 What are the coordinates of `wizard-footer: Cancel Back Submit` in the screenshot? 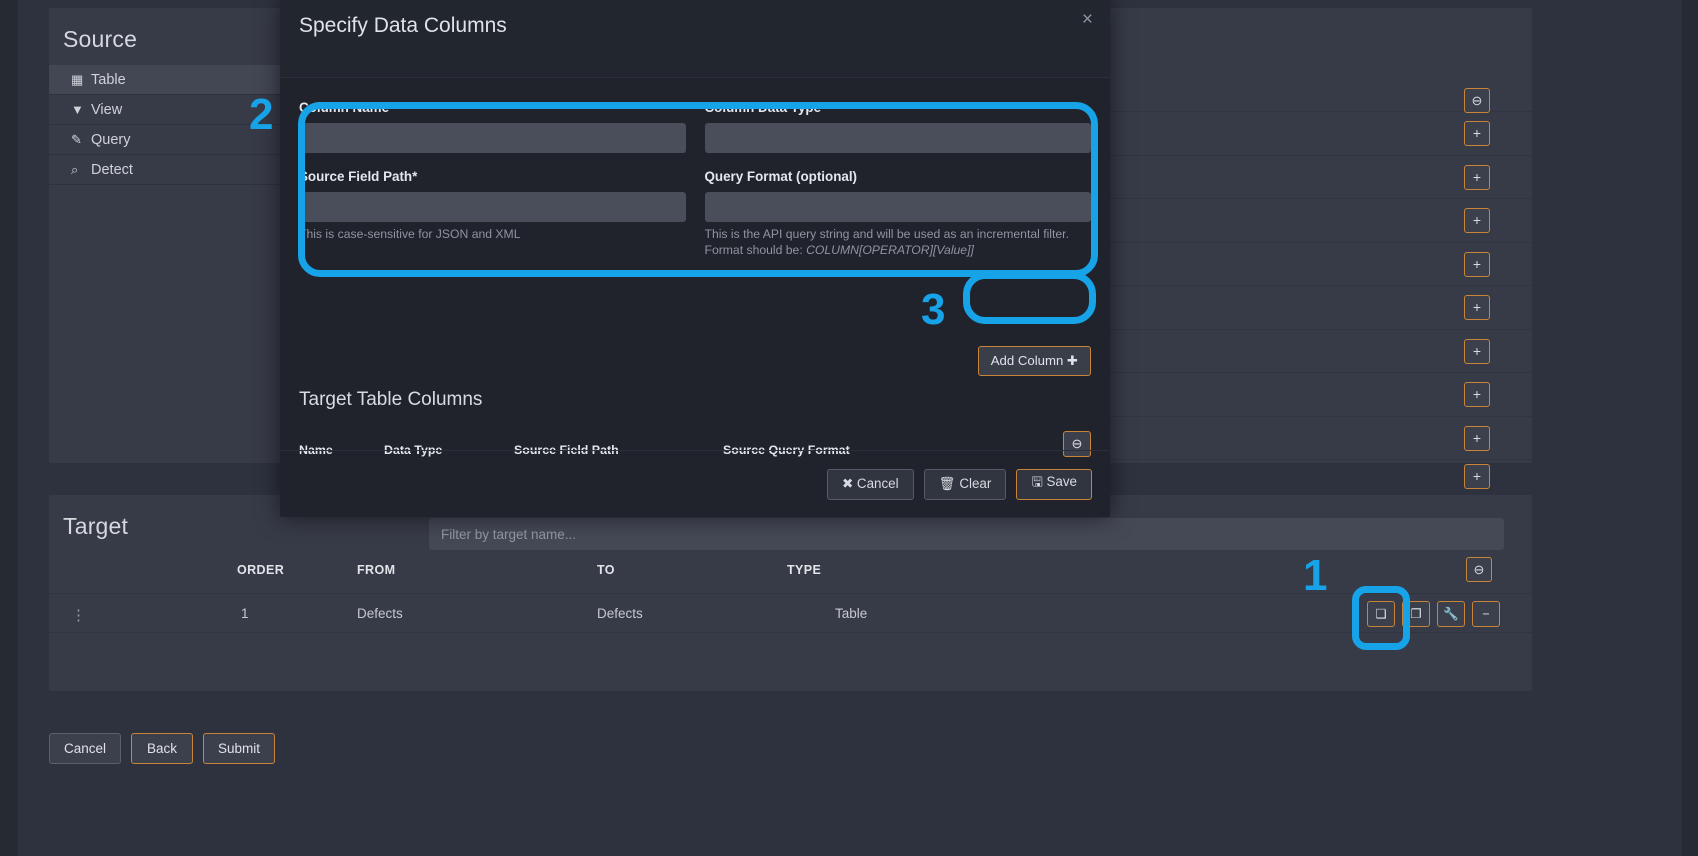 It's located at (162, 748).